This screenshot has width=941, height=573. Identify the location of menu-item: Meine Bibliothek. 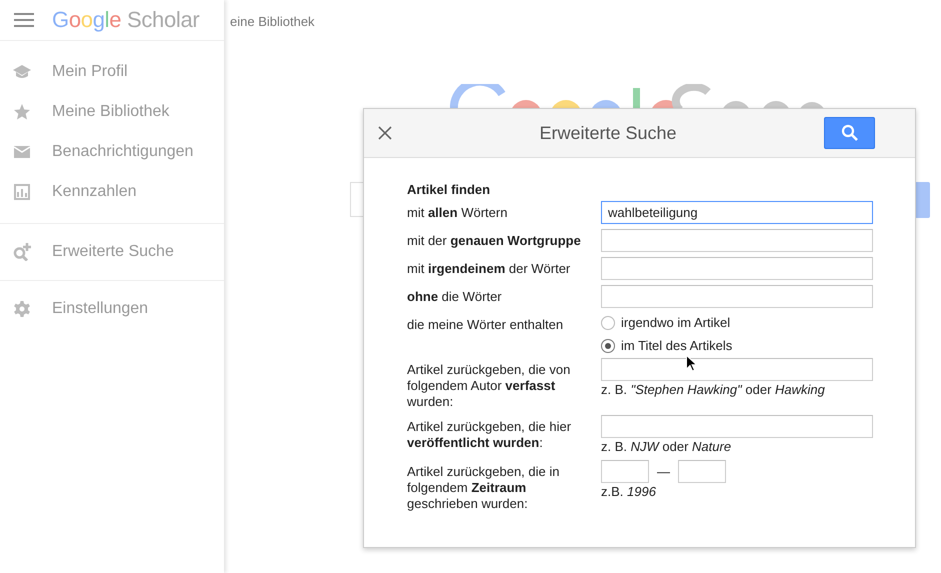
(111, 112).